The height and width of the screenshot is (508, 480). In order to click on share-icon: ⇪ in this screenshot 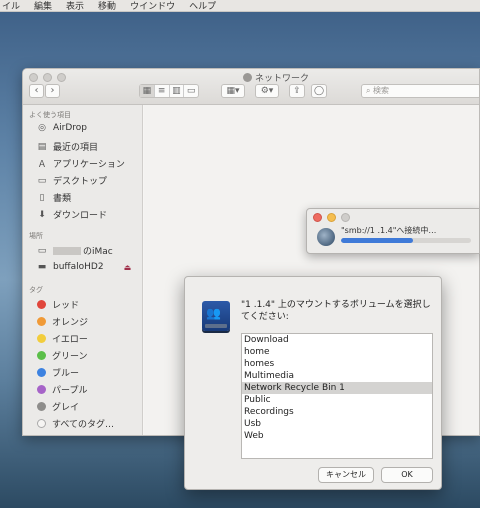, I will do `click(297, 91)`.